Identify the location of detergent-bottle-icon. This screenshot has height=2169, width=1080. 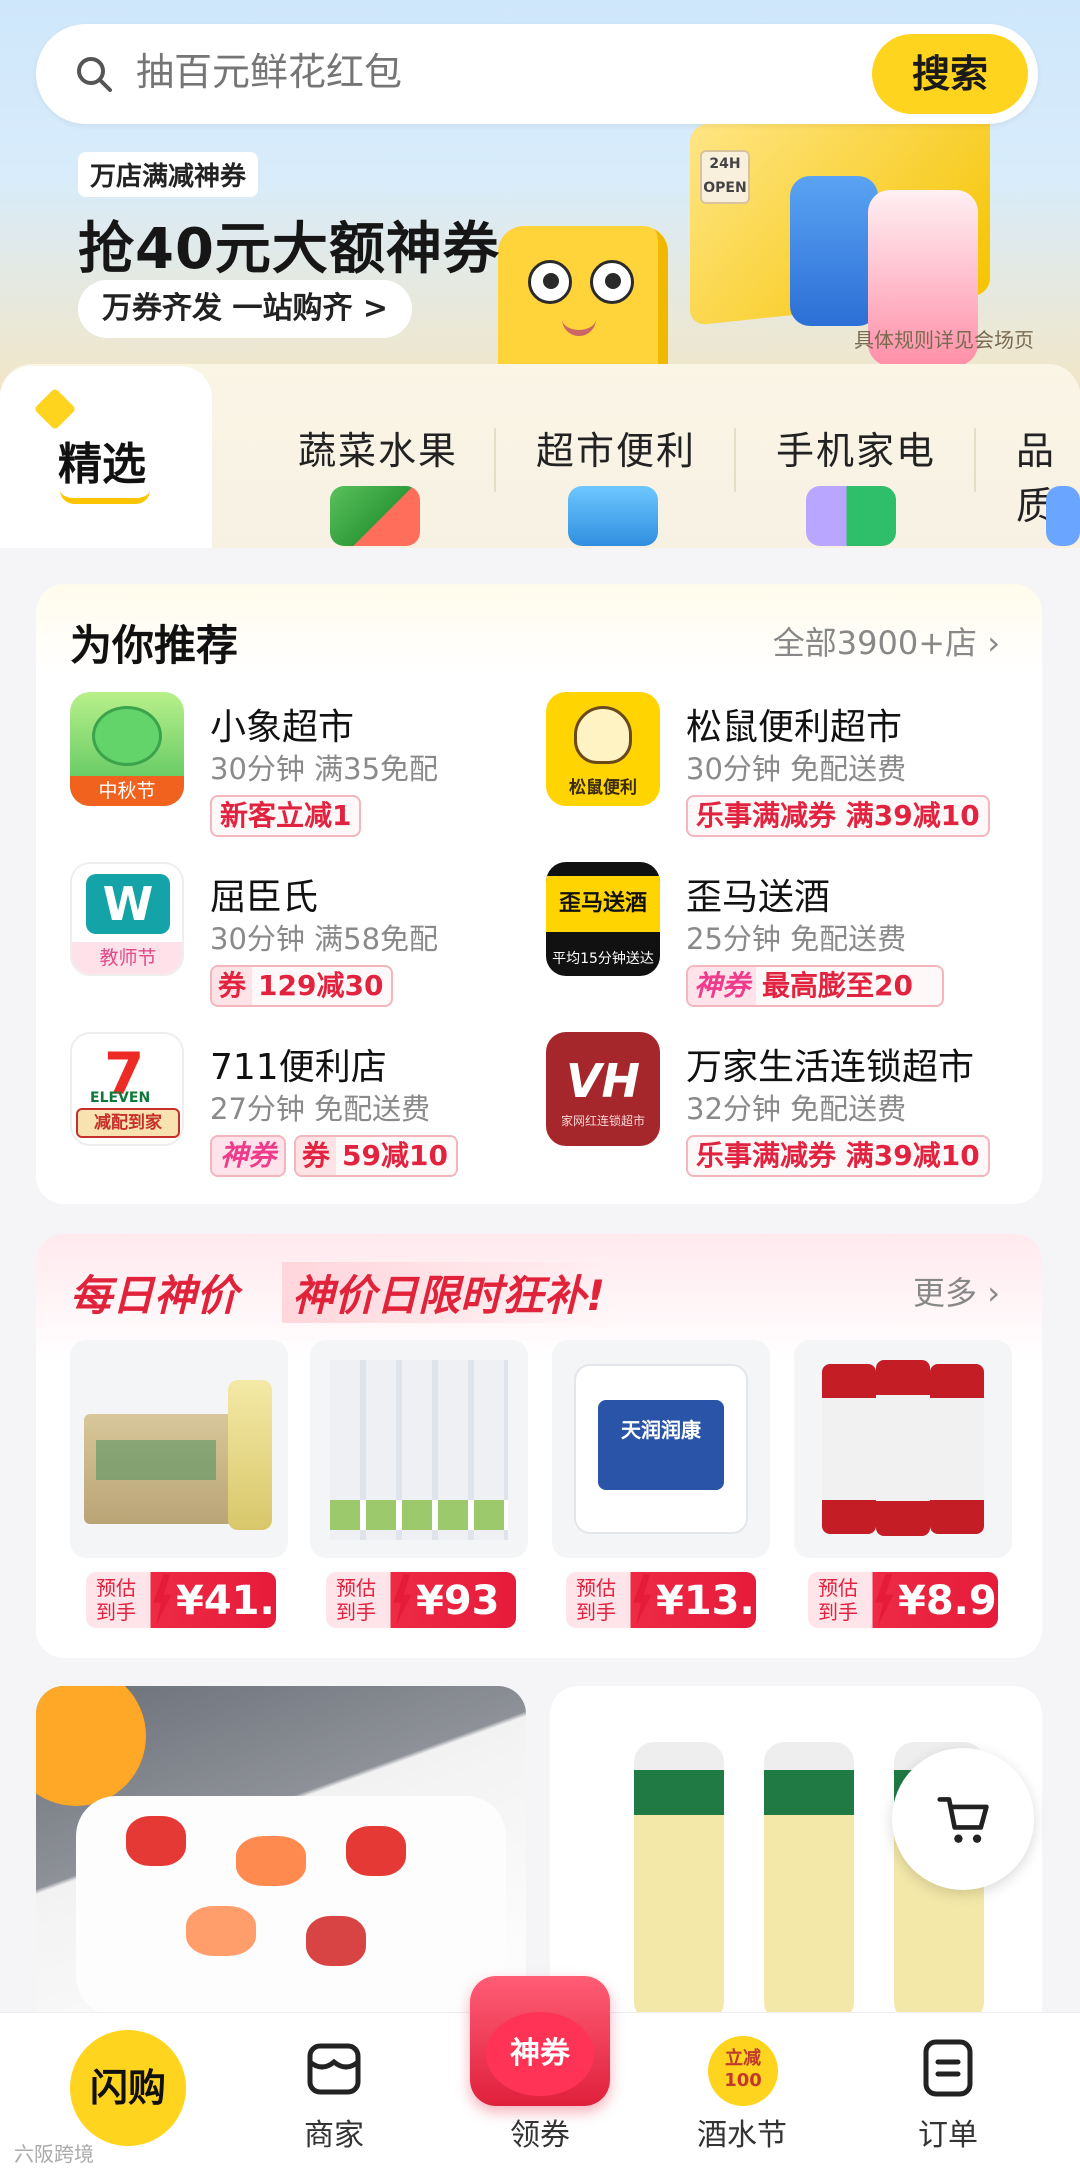
(834, 251).